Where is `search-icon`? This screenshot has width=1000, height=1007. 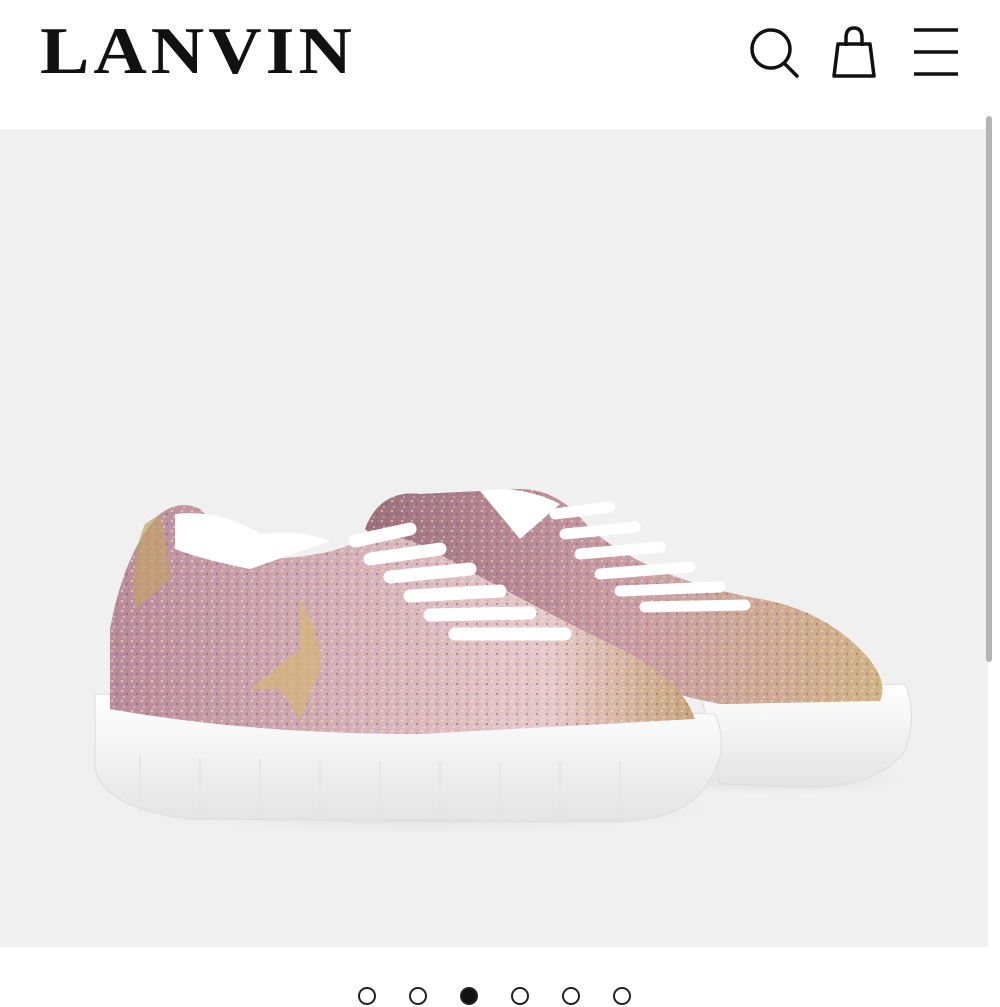 search-icon is located at coordinates (774, 52).